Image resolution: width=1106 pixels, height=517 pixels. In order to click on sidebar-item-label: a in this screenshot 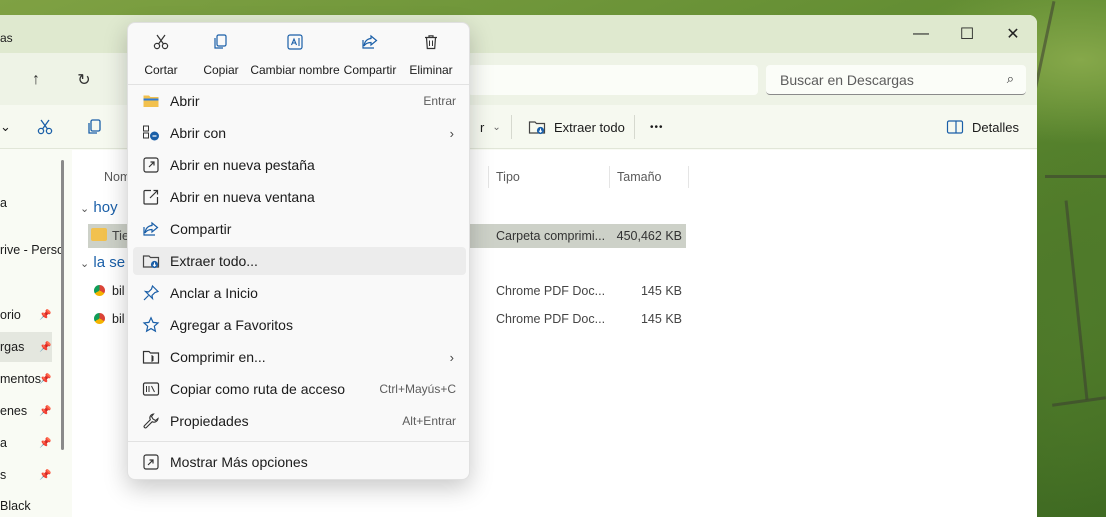, I will do `click(3, 443)`.